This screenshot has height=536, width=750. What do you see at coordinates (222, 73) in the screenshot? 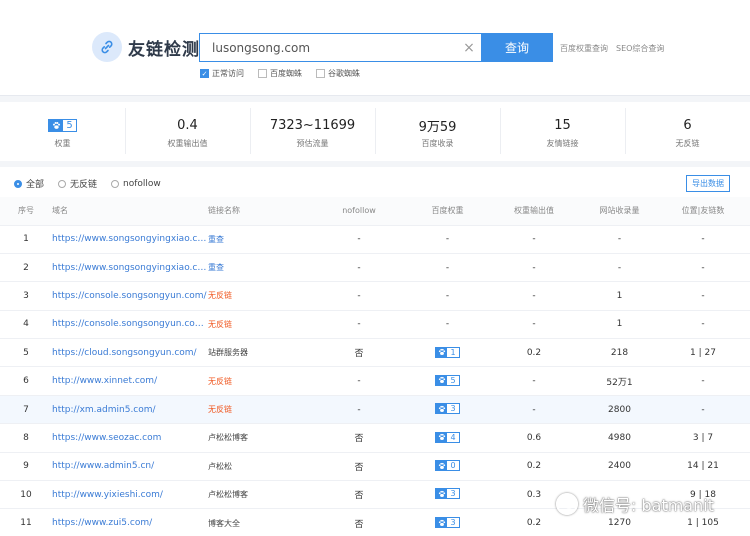
I see `option-normal-visit: ✓ 正常访问` at bounding box center [222, 73].